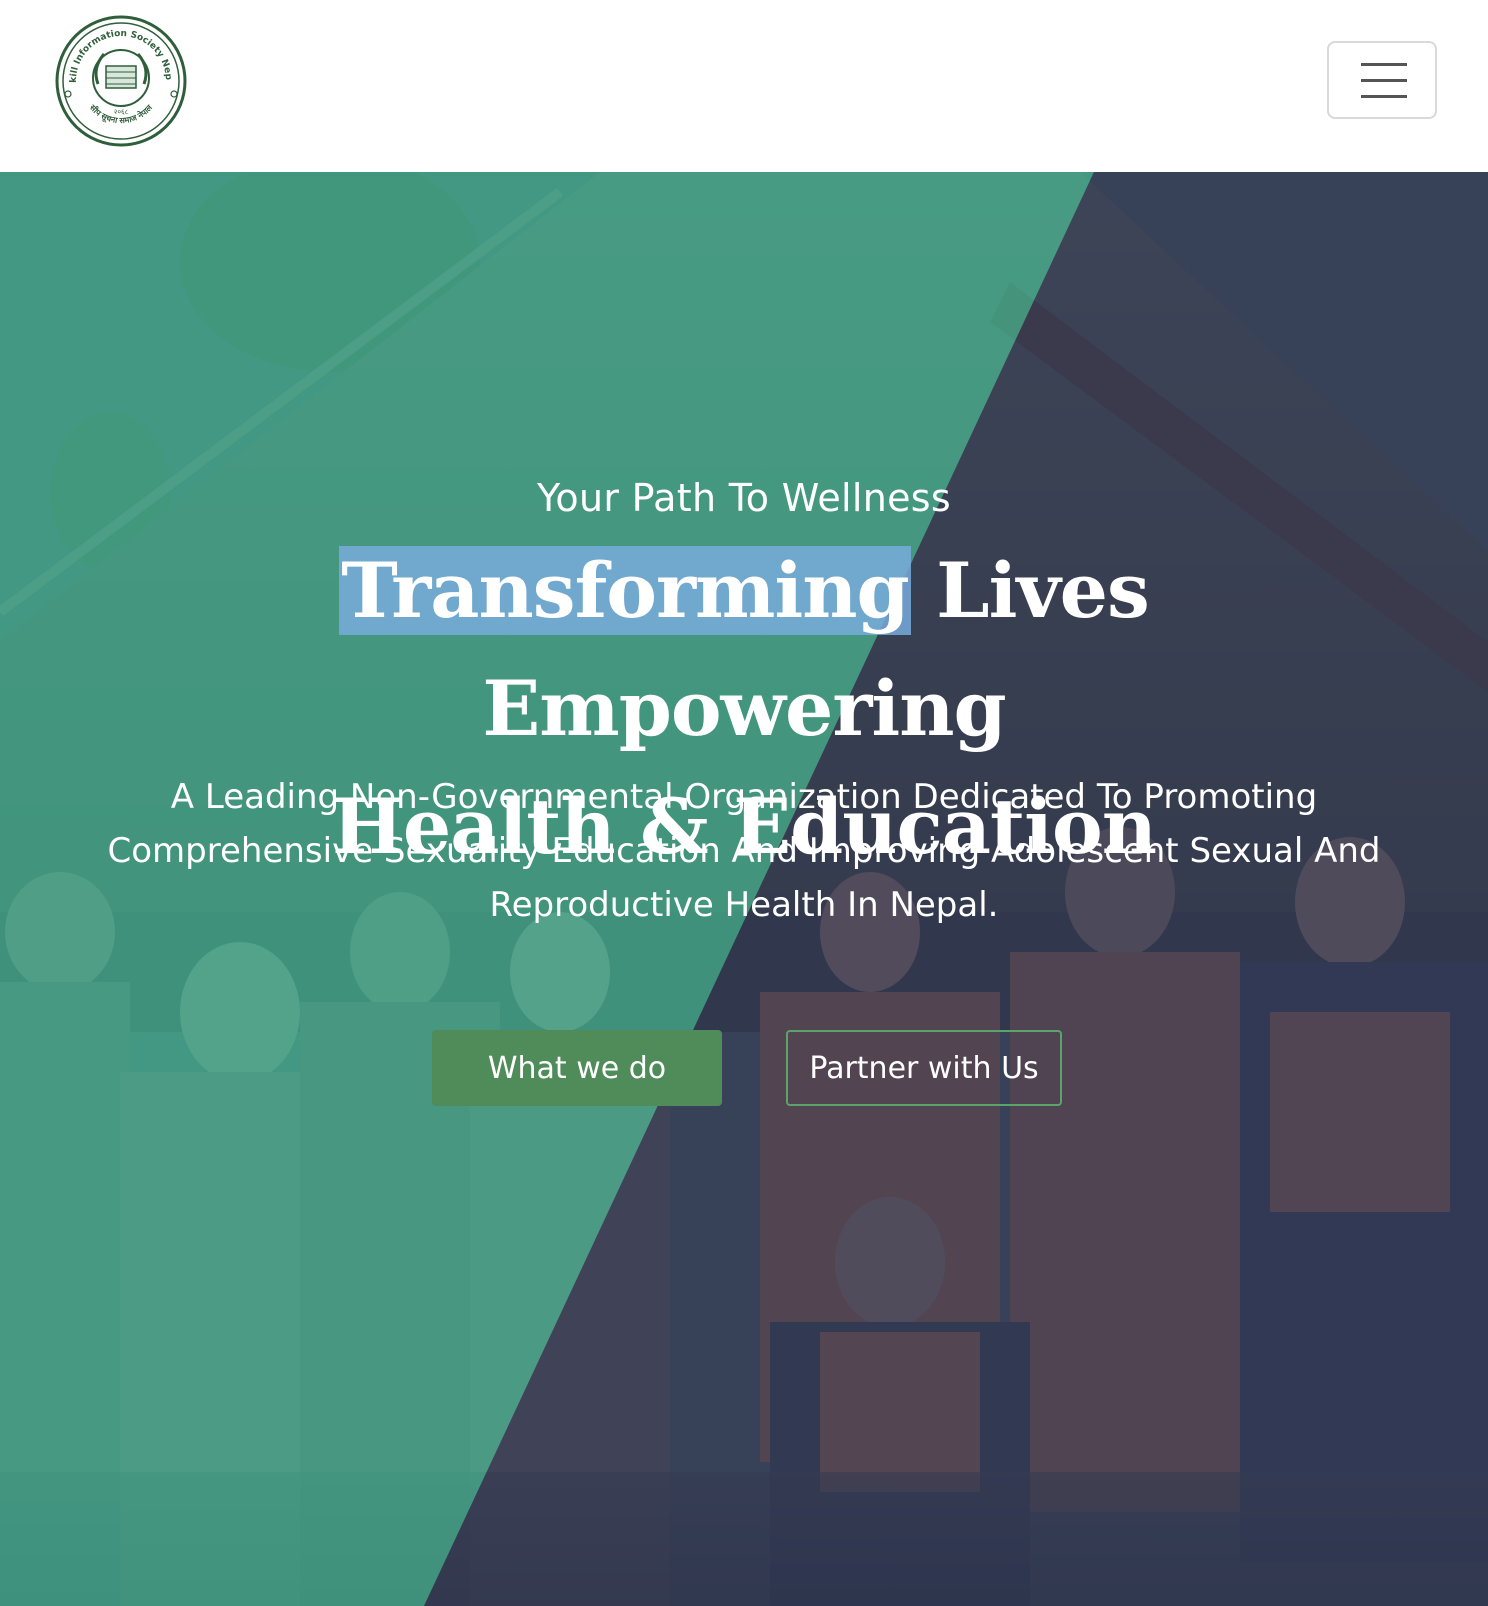 Image resolution: width=1488 pixels, height=1606 pixels. I want to click on partner-with-us-button: Partner with Us, so click(924, 1068).